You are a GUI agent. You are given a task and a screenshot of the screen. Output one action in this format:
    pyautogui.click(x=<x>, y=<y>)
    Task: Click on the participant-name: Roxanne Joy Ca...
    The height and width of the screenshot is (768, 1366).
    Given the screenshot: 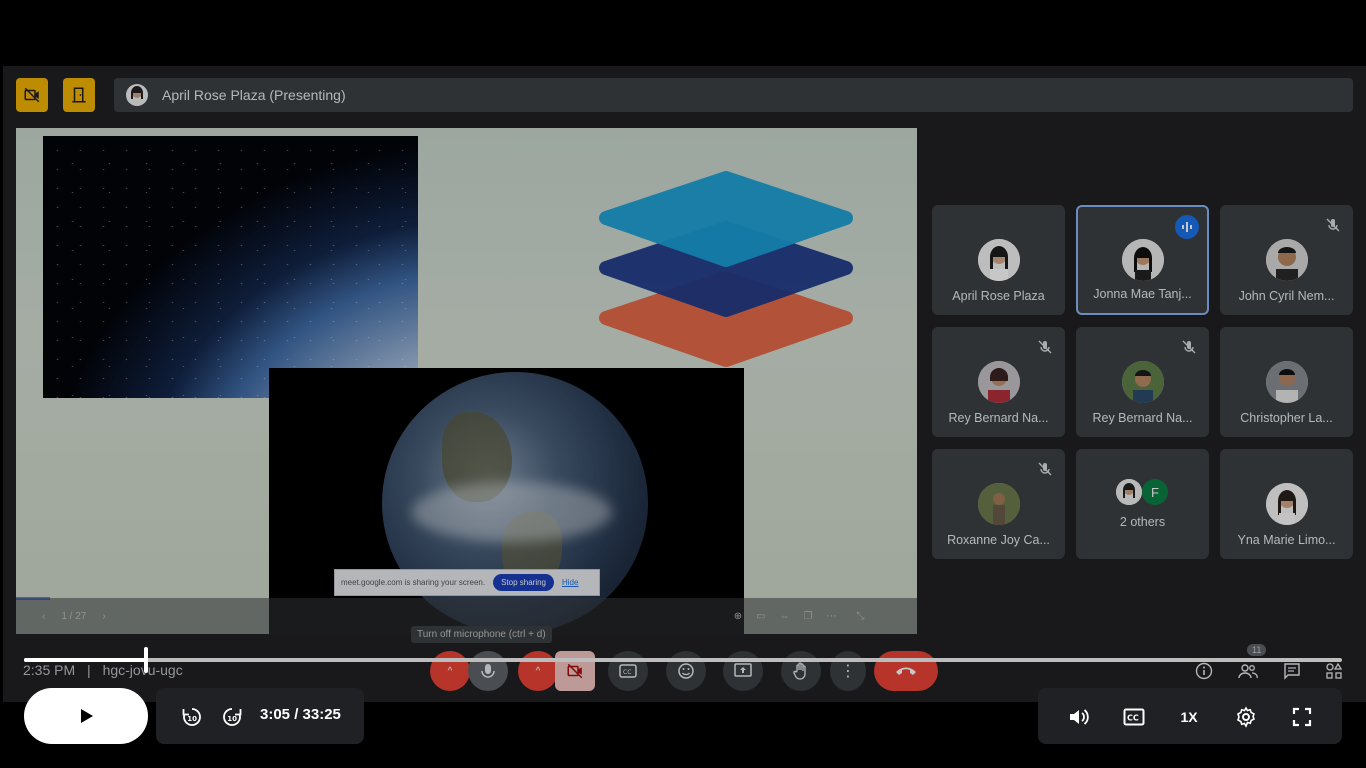 What is the action you would take?
    pyautogui.click(x=998, y=540)
    